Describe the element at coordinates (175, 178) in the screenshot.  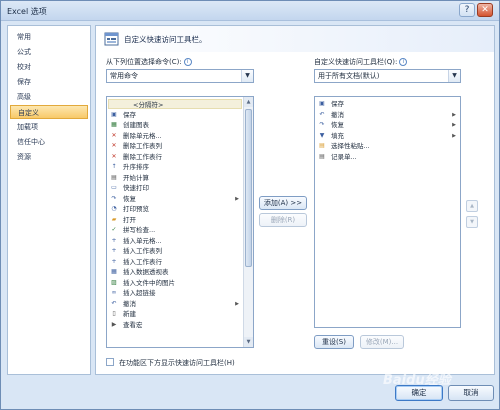
I see `list-item: ▤ 开始计算` at that location.